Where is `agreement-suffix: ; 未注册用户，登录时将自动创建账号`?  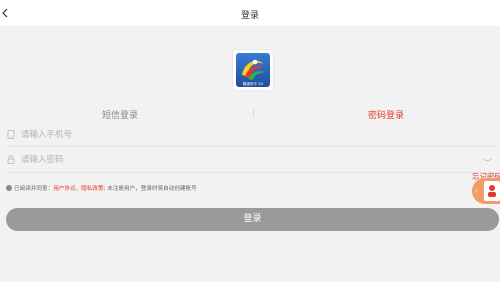
agreement-suffix: ; 未注册用户，登录时将自动创建账号 is located at coordinates (150, 189).